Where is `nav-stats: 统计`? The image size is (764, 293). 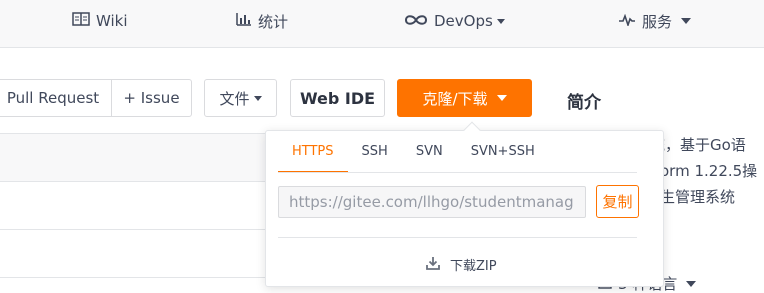 nav-stats: 统计 is located at coordinates (262, 21).